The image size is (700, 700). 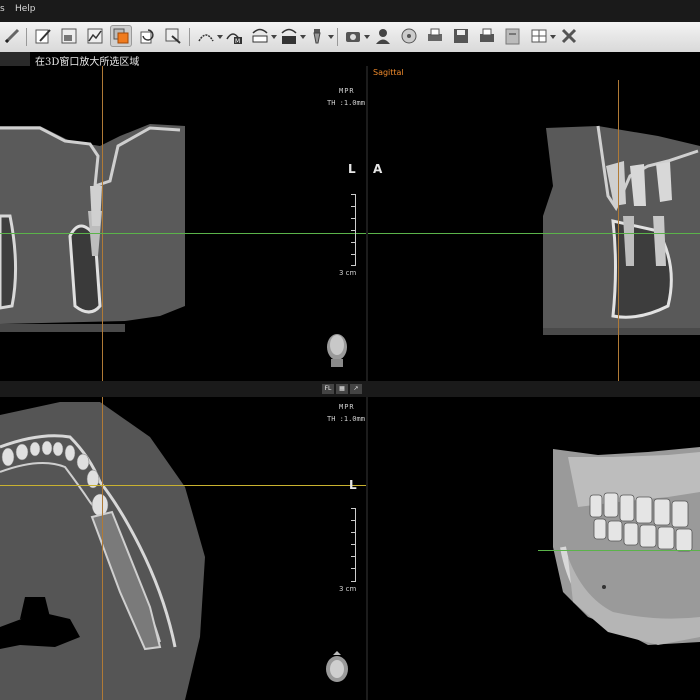 What do you see at coordinates (206, 36) in the screenshot?
I see `curve-icon` at bounding box center [206, 36].